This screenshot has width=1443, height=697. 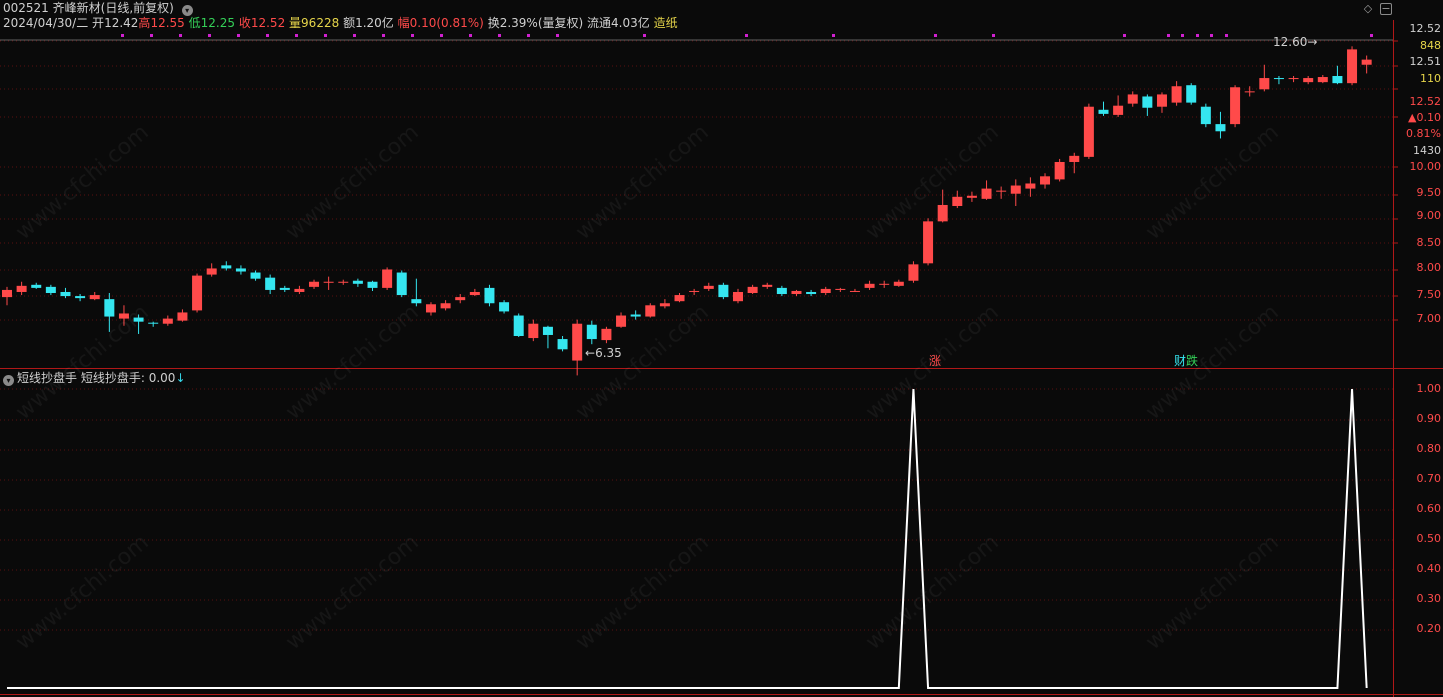 I want to click on turnover-label: 换, so click(x=493, y=23).